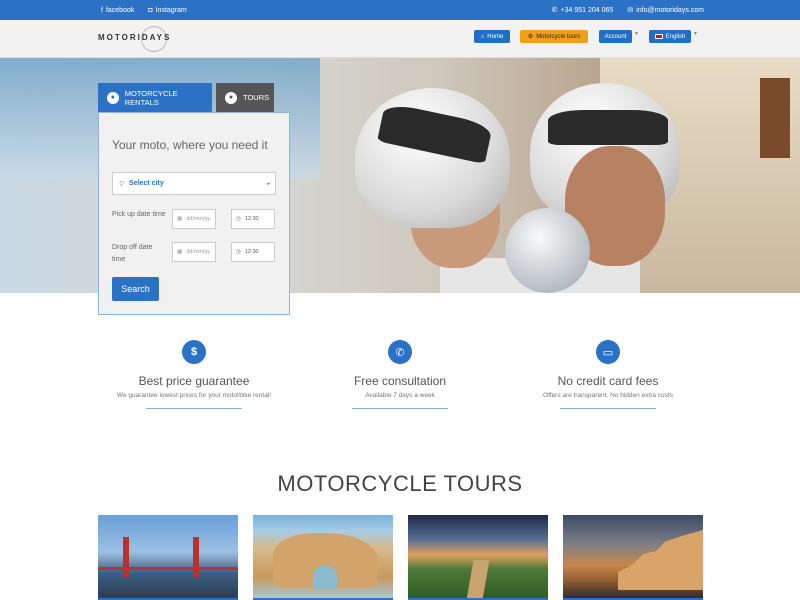 Image resolution: width=800 pixels, height=600 pixels. I want to click on helmet-visor, so click(608, 127).